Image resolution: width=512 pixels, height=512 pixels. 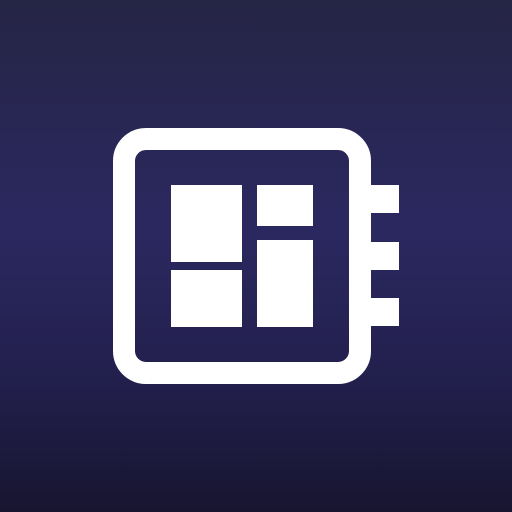 What do you see at coordinates (384, 312) in the screenshot?
I see `chip-pin-bottom` at bounding box center [384, 312].